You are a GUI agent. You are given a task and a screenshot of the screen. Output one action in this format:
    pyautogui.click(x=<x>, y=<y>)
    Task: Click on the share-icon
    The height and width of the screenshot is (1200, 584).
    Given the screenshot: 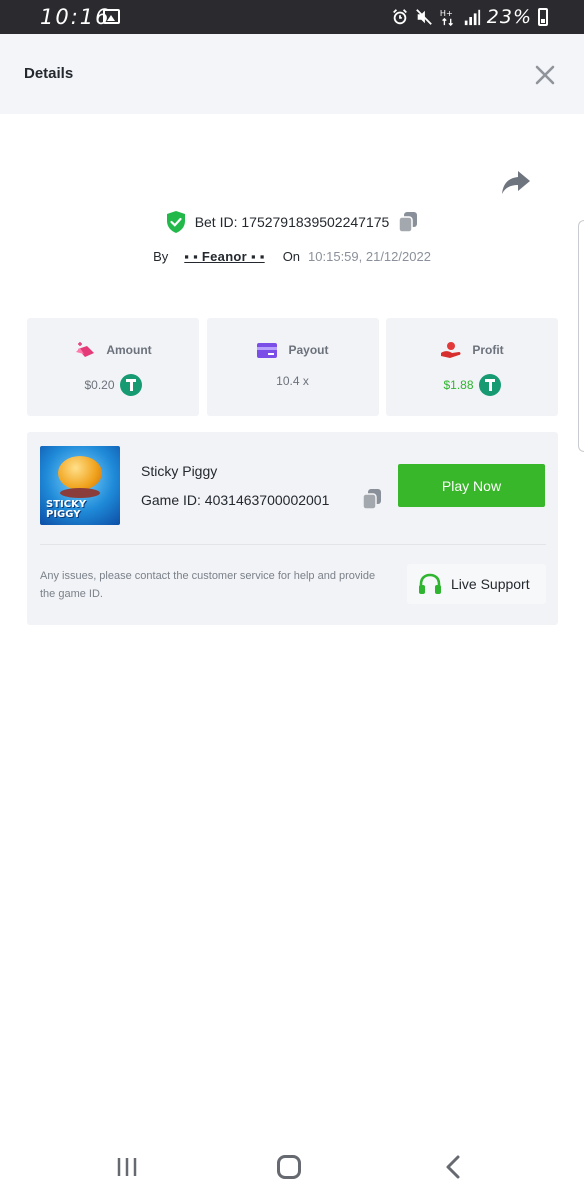 What is the action you would take?
    pyautogui.click(x=516, y=182)
    